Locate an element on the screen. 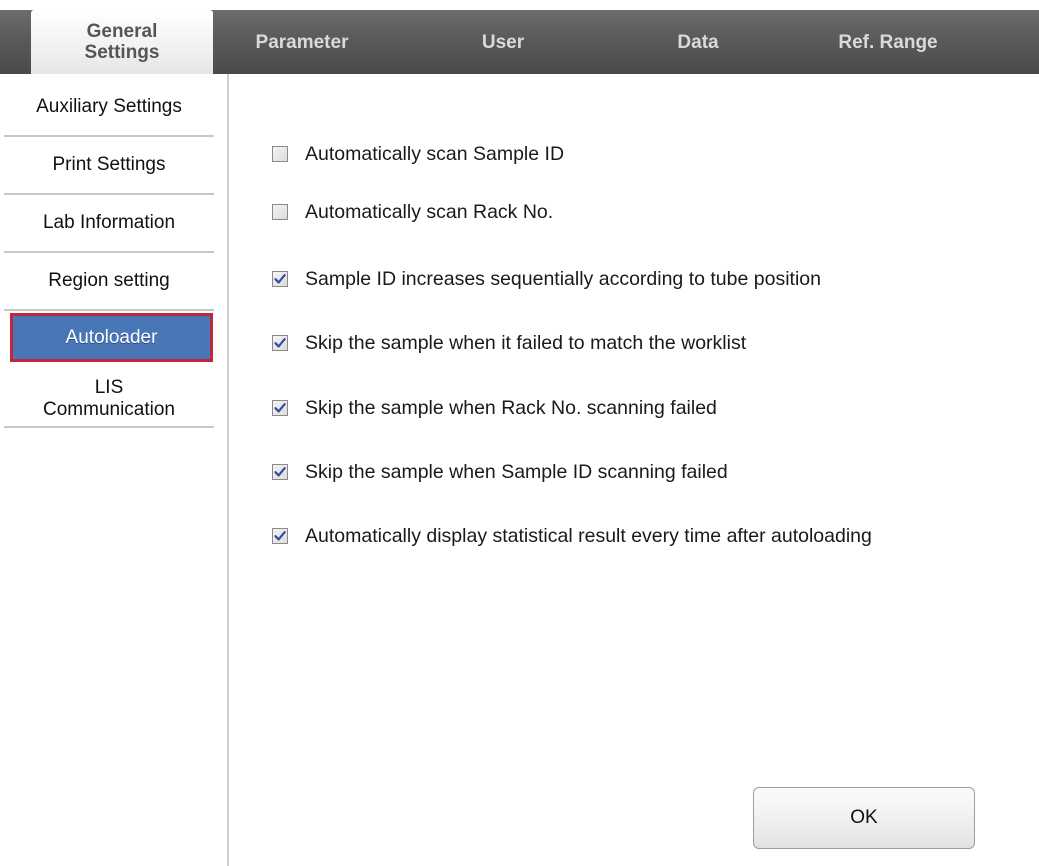 The height and width of the screenshot is (866, 1039). tab-label: Ref. Range is located at coordinates (888, 42).